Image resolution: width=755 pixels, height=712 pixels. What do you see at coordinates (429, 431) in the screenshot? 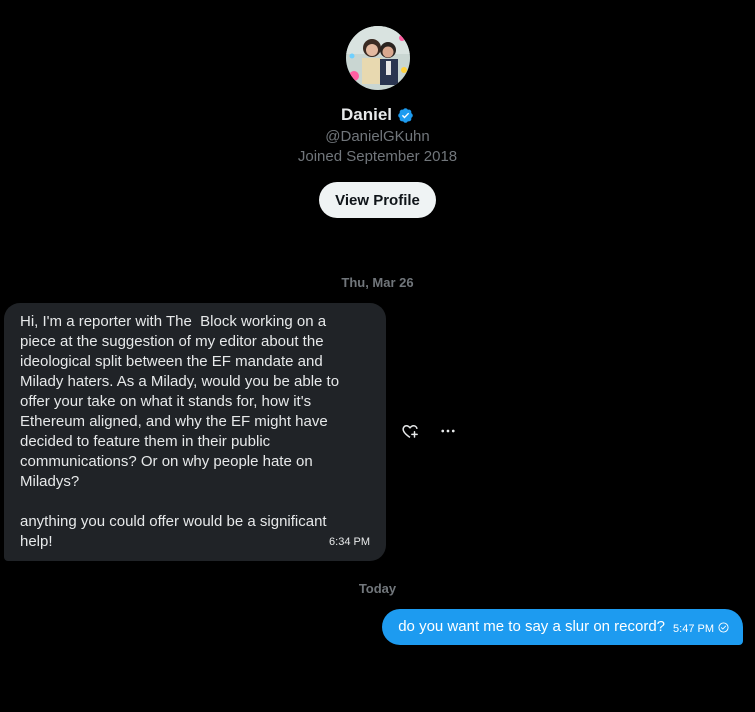
I see `message-actions` at bounding box center [429, 431].